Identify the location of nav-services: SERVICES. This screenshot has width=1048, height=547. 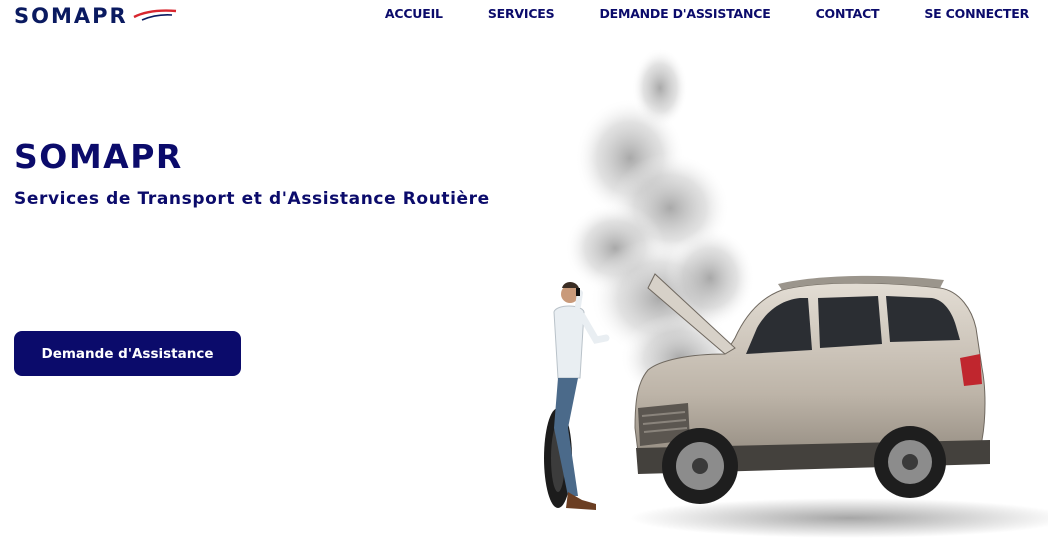
(521, 13).